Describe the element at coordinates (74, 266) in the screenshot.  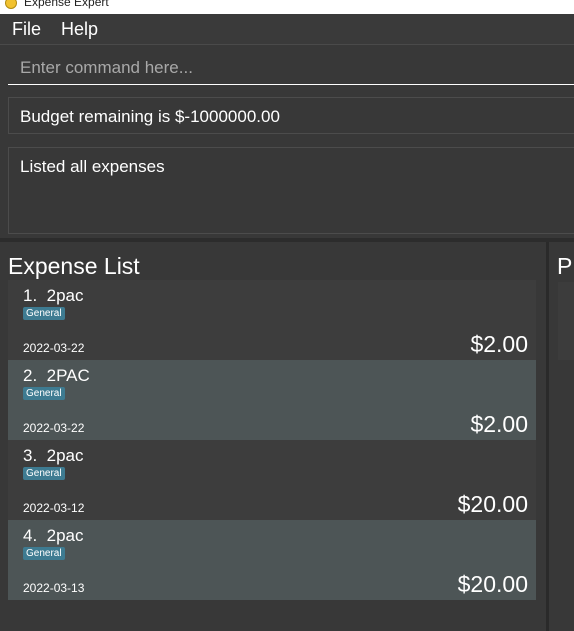
I see `expense-list-heading: Expense List` at that location.